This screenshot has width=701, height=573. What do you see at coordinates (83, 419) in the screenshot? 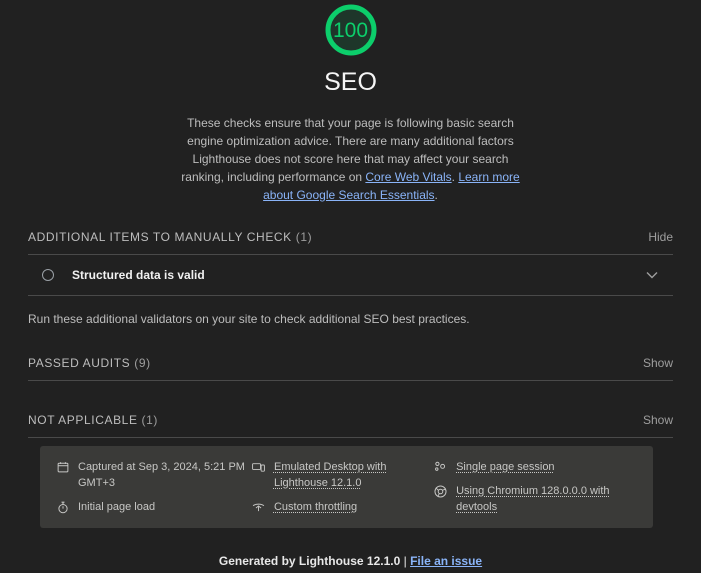
I see `not-applicable-section-title-text: NOT APPLICABLE` at bounding box center [83, 419].